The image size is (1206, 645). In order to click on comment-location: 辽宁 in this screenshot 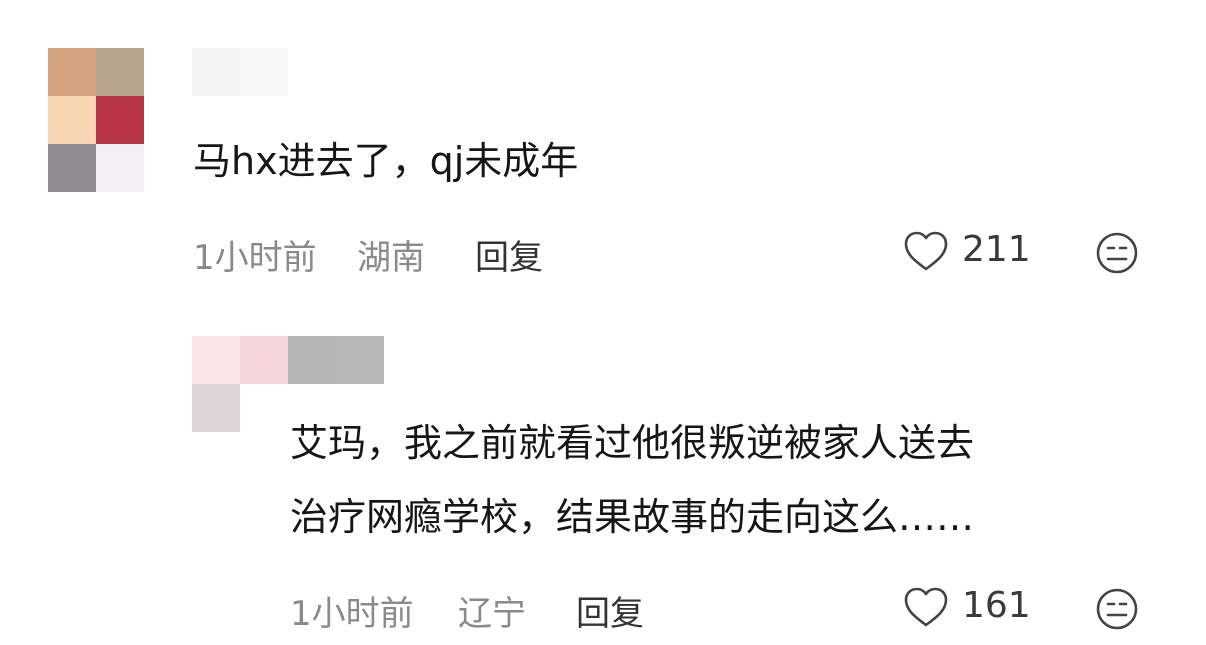, I will do `click(492, 614)`.